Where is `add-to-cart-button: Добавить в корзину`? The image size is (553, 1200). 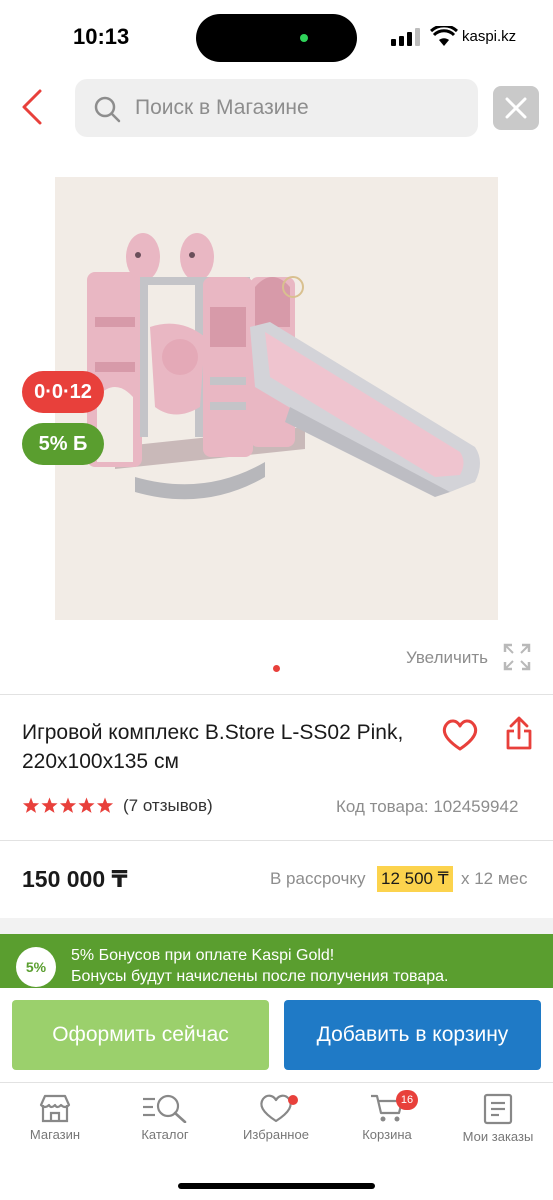
add-to-cart-button: Добавить в корзину is located at coordinates (412, 1035).